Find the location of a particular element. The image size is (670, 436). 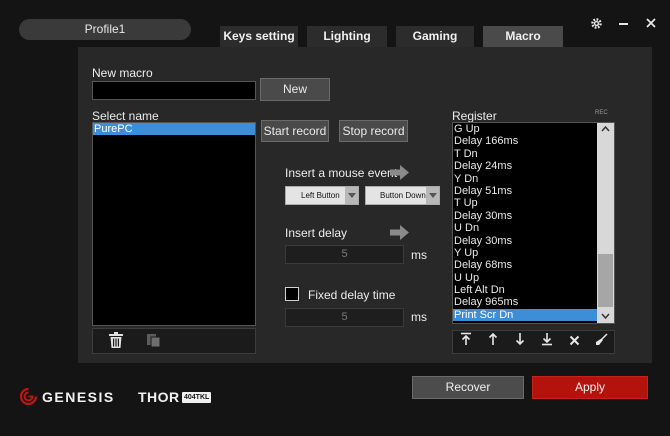

list-item: Delay 68ms is located at coordinates (525, 265).